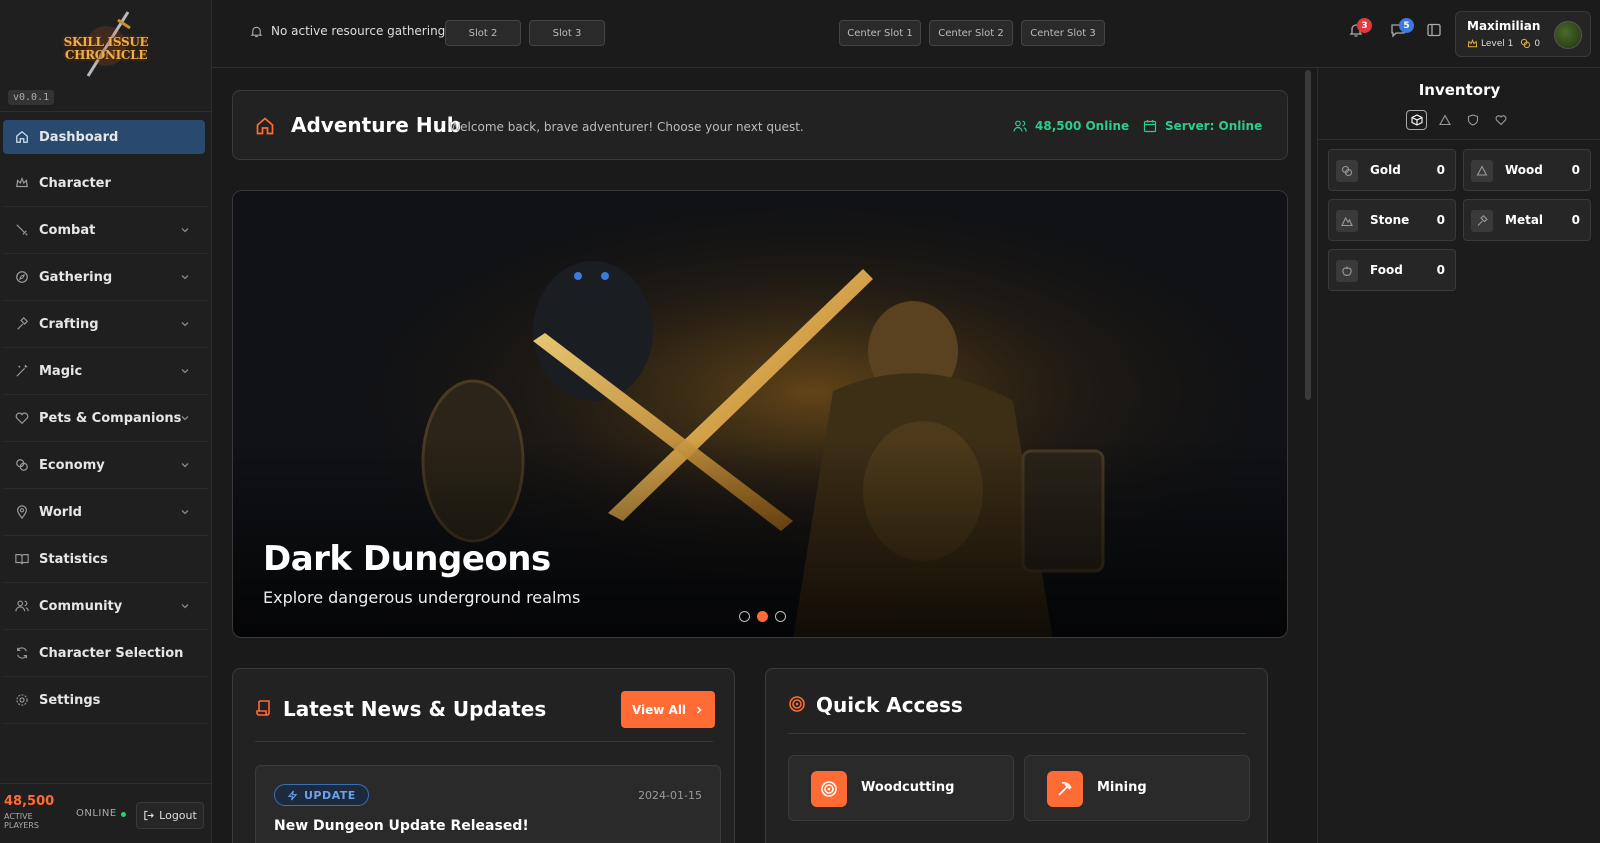 This screenshot has height=843, width=1600. I want to click on gathering-status-text: No active resource gathering, so click(358, 31).